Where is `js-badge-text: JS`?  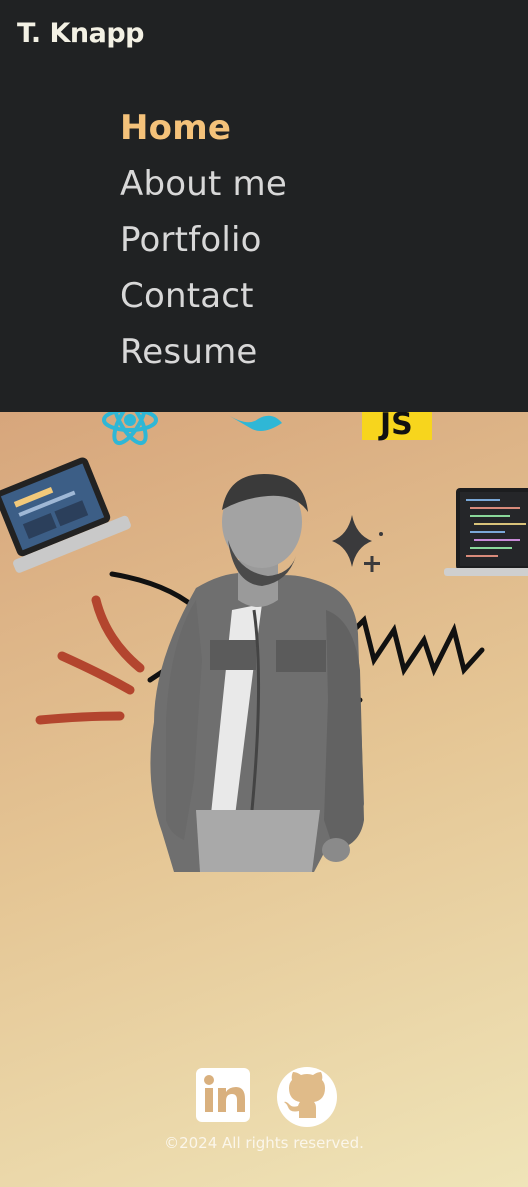 js-badge-text: JS is located at coordinates (395, 424).